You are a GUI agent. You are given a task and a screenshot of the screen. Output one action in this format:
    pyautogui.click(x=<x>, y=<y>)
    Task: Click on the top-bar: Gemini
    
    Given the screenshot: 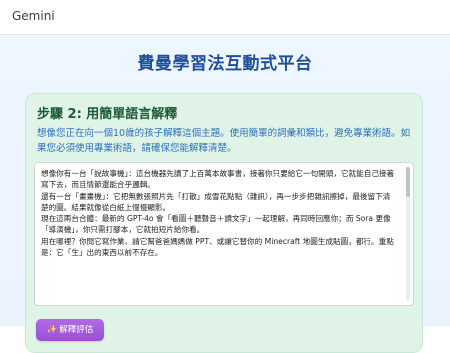 What is the action you would take?
    pyautogui.click(x=225, y=17)
    